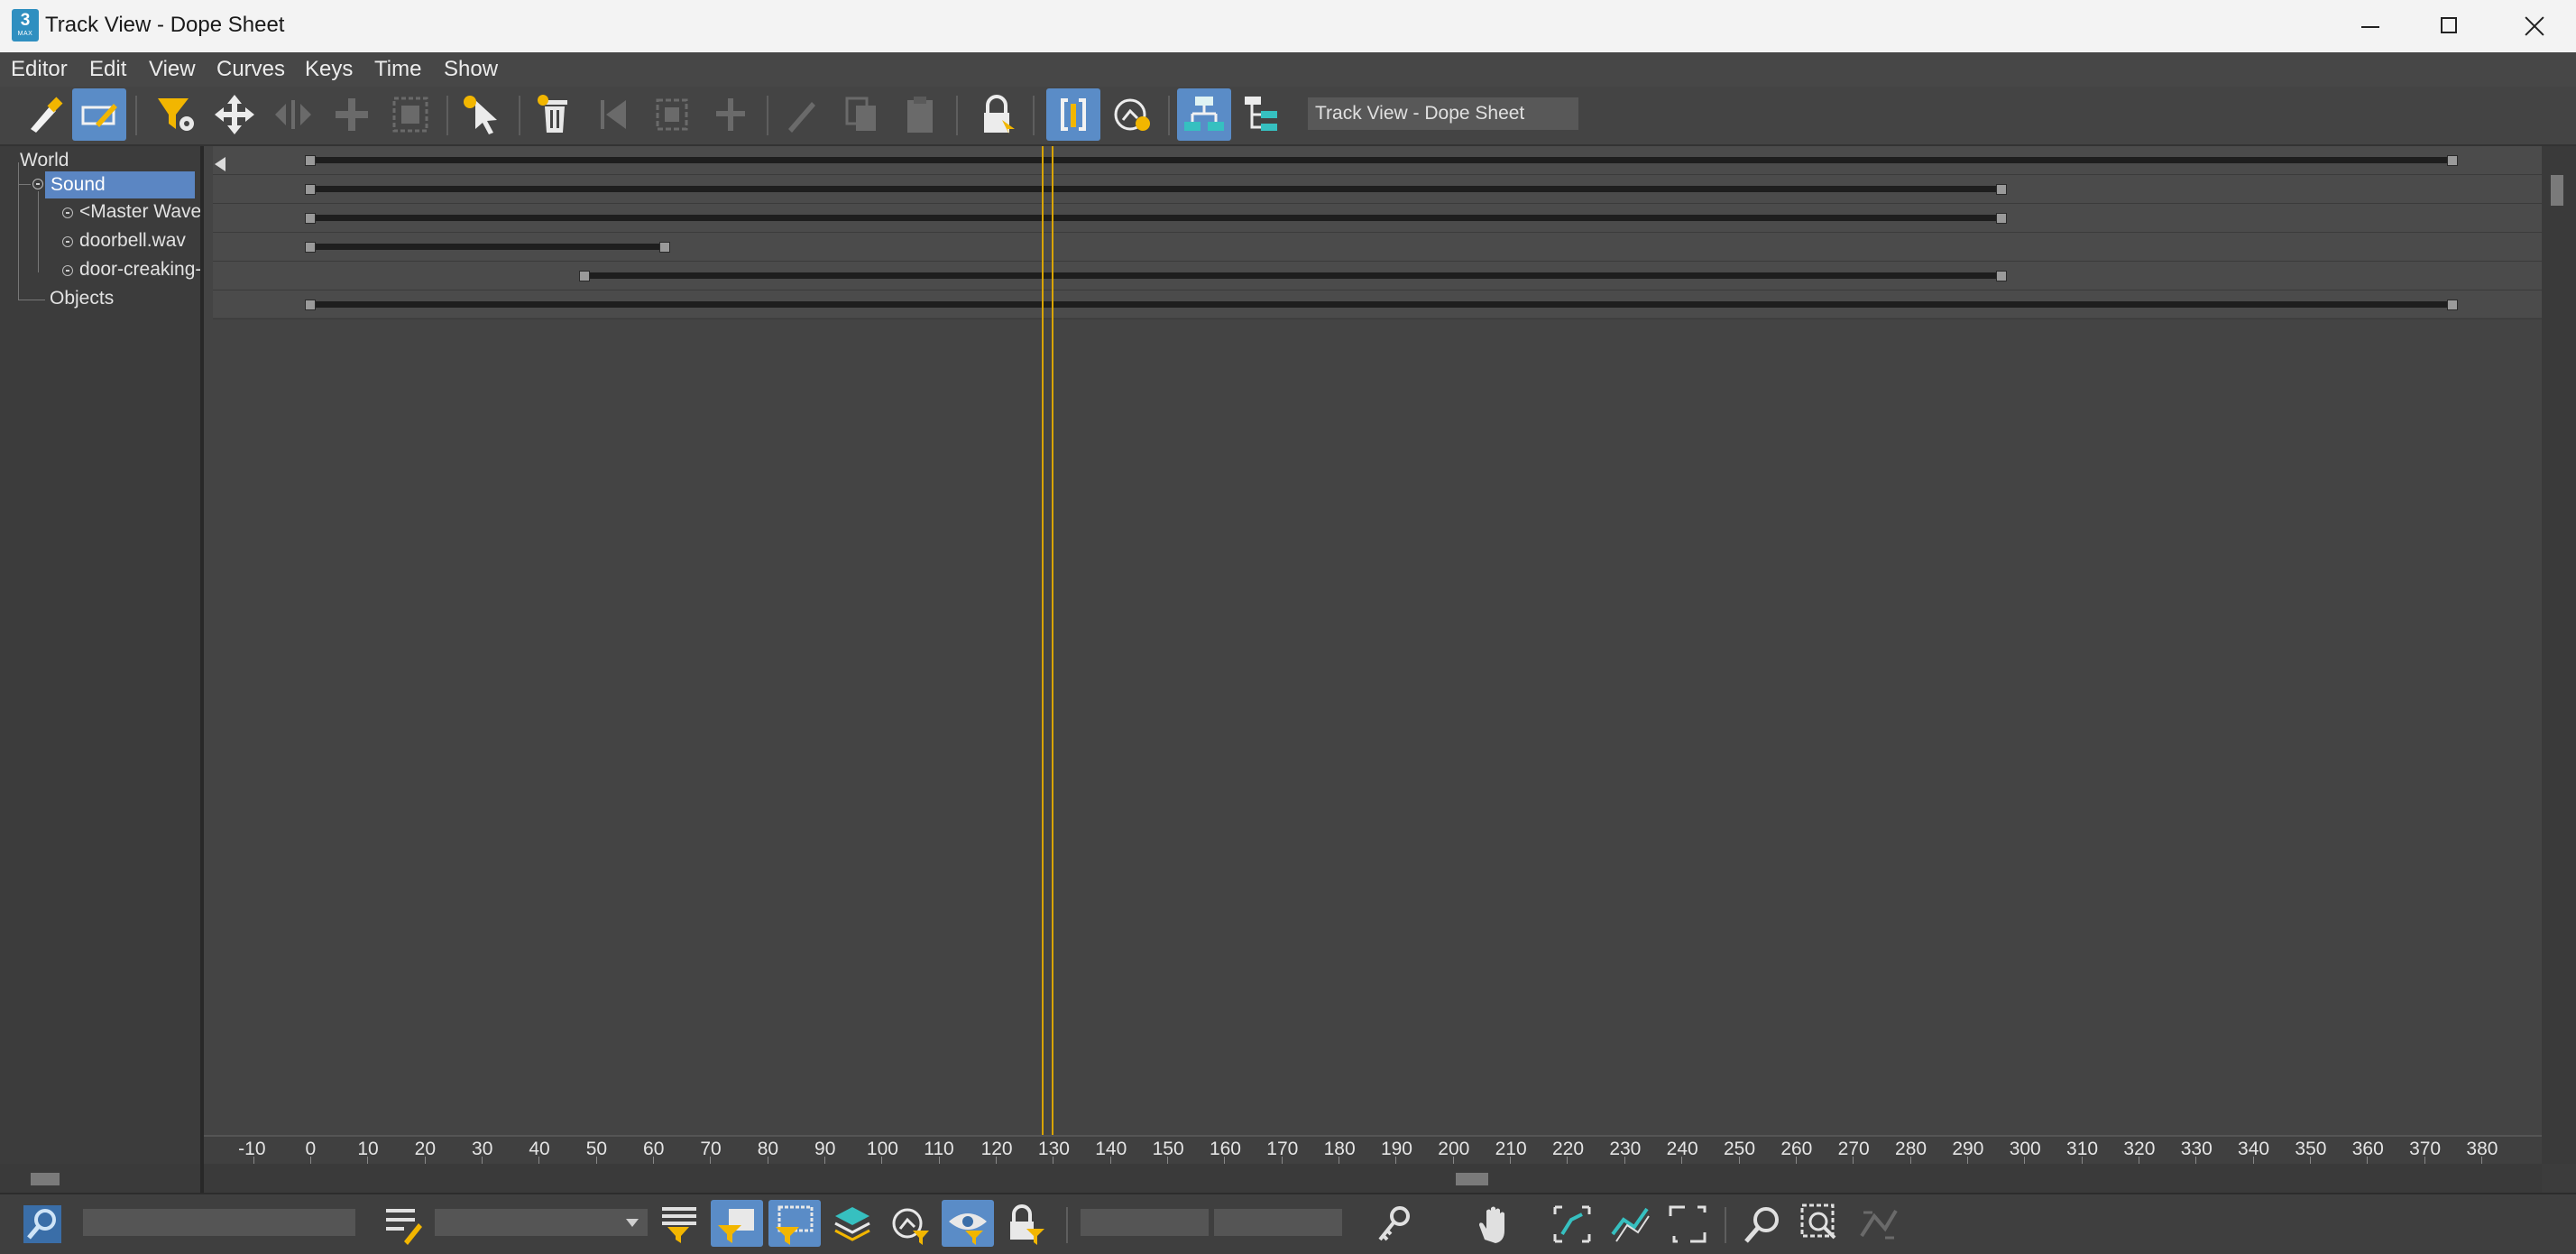 This screenshot has width=2576, height=1254. I want to click on snap-toggle-button, so click(1073, 114).